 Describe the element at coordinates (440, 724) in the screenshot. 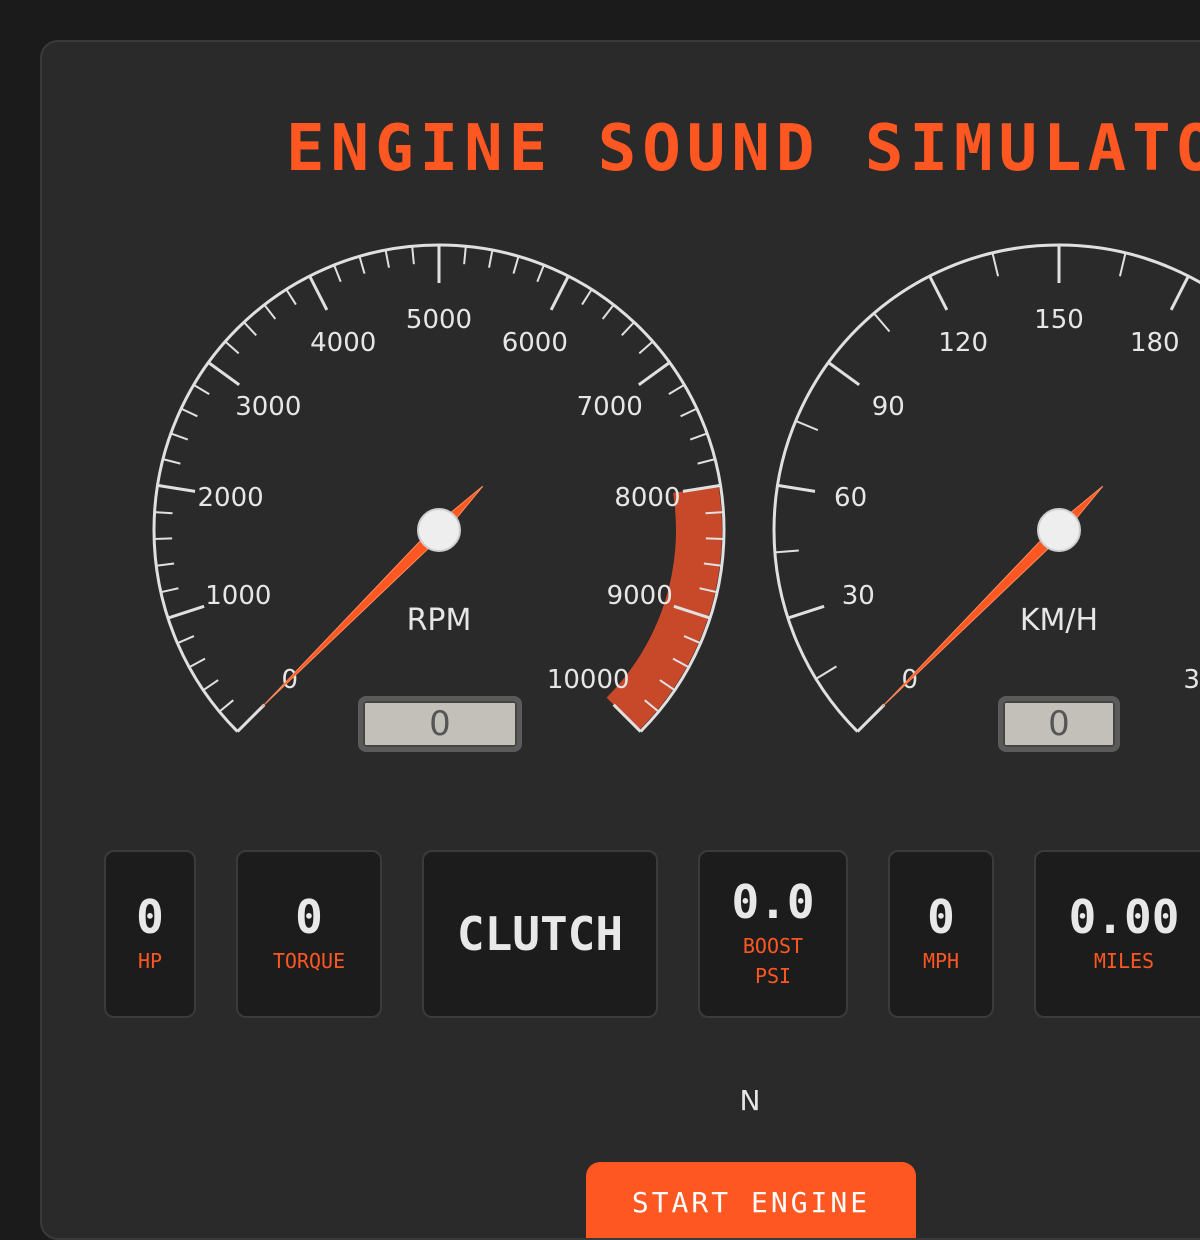

I see `rpm-readout: 0` at that location.